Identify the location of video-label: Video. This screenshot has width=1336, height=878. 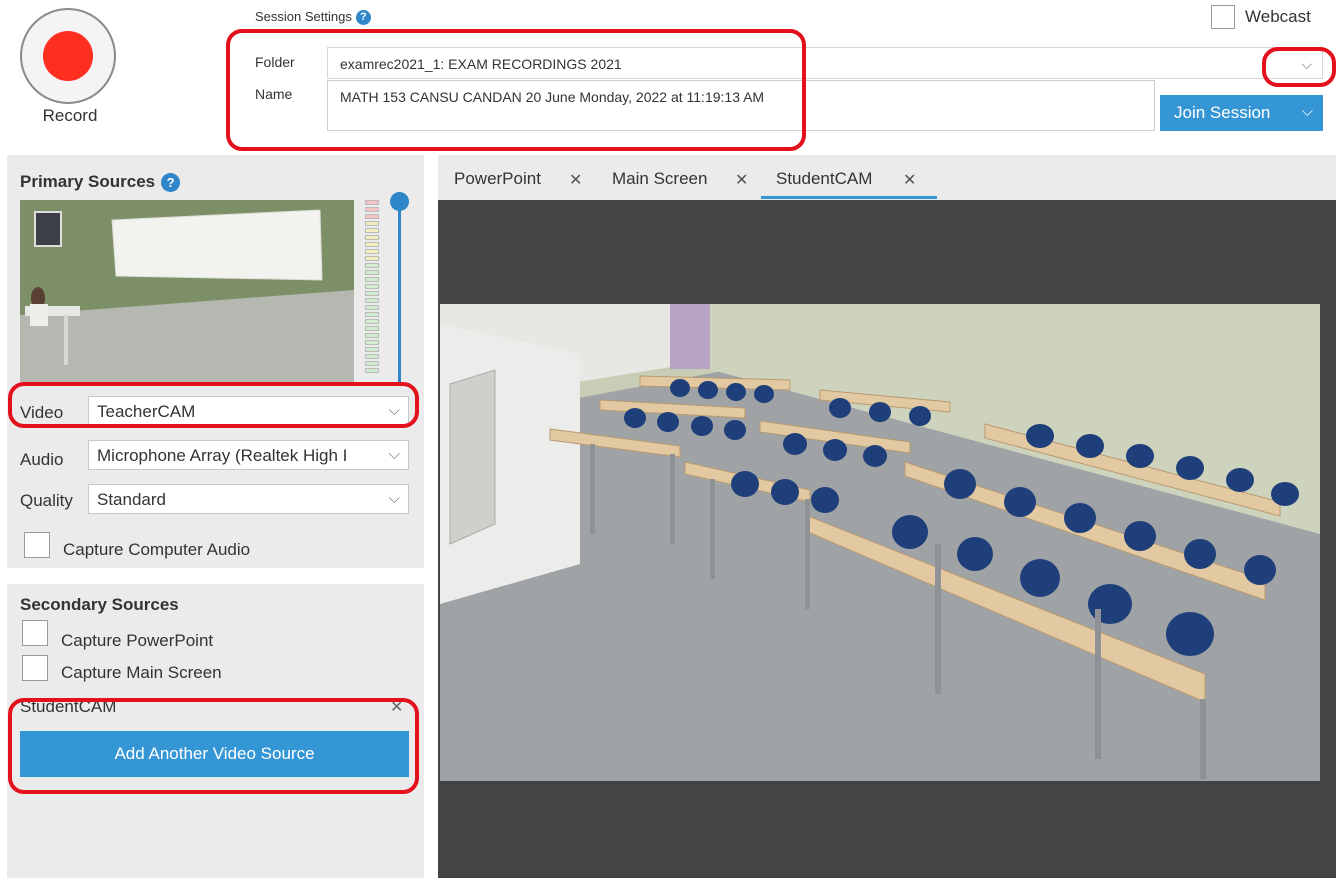
(42, 412).